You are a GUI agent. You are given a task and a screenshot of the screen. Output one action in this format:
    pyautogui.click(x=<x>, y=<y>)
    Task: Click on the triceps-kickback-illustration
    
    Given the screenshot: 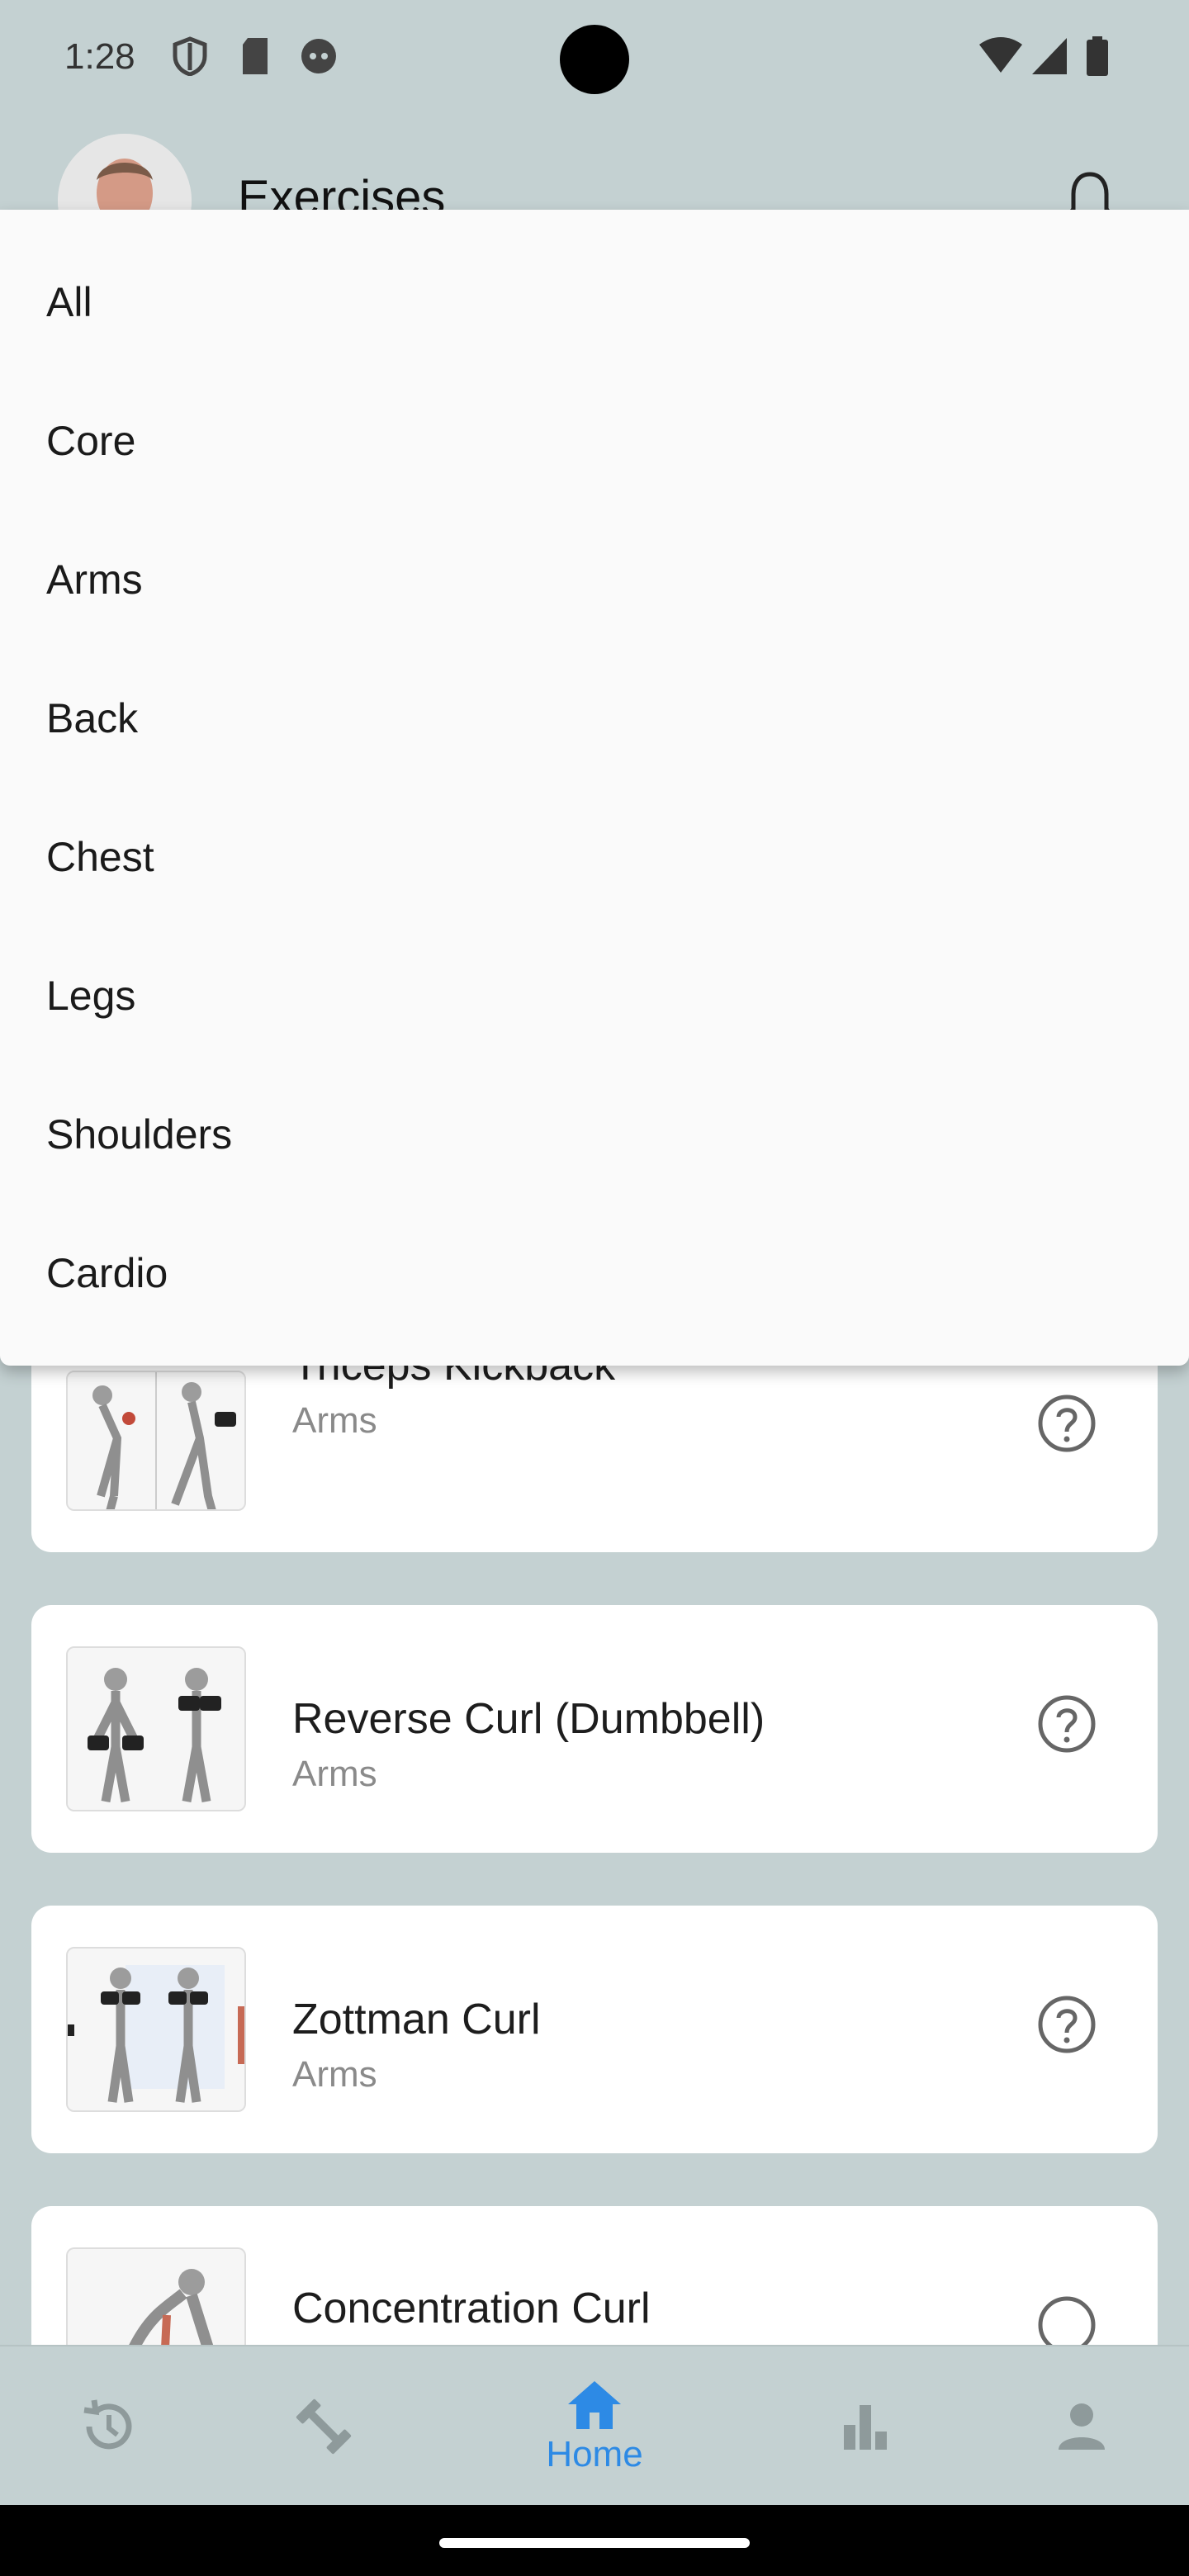 What is the action you would take?
    pyautogui.click(x=156, y=1440)
    